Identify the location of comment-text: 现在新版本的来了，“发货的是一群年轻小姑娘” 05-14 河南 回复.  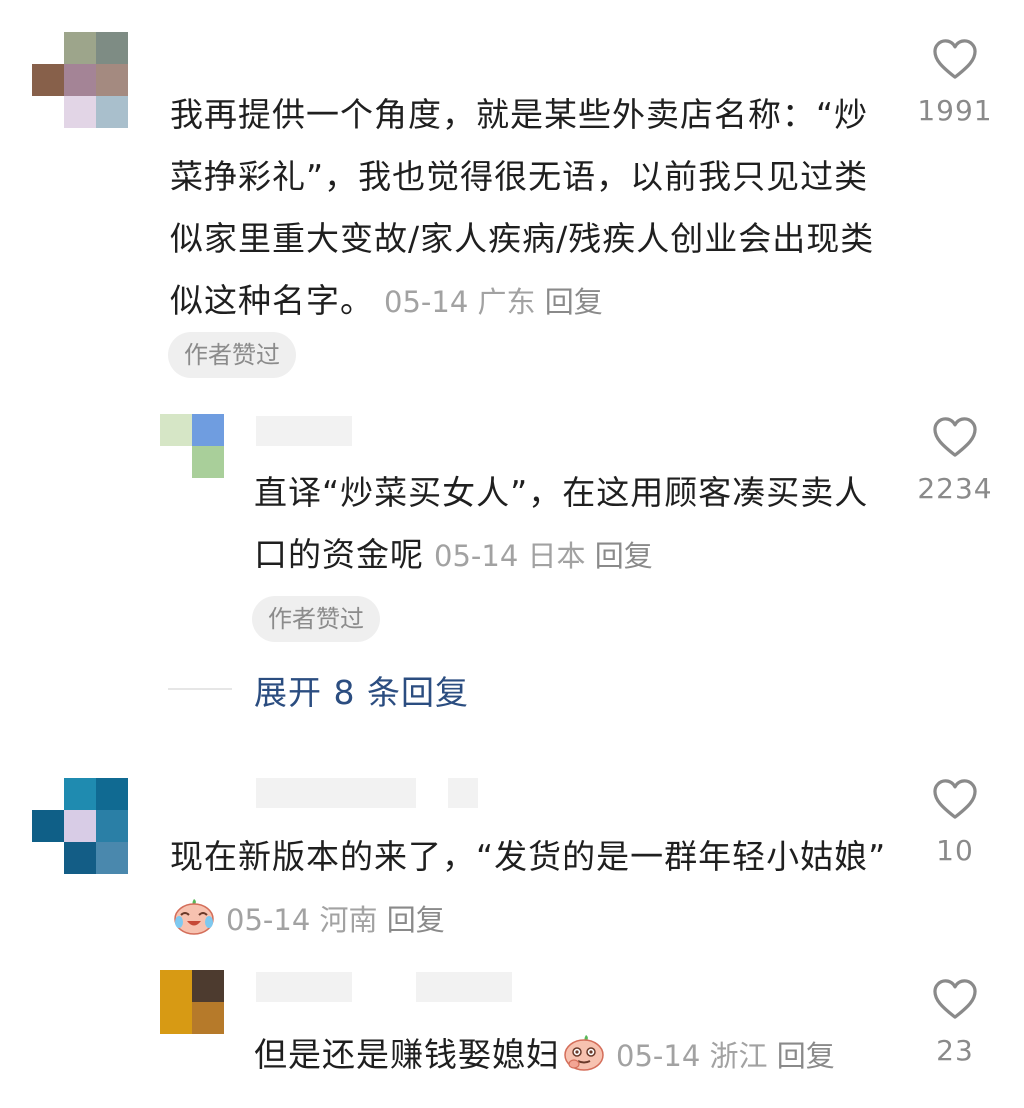
(530, 891).